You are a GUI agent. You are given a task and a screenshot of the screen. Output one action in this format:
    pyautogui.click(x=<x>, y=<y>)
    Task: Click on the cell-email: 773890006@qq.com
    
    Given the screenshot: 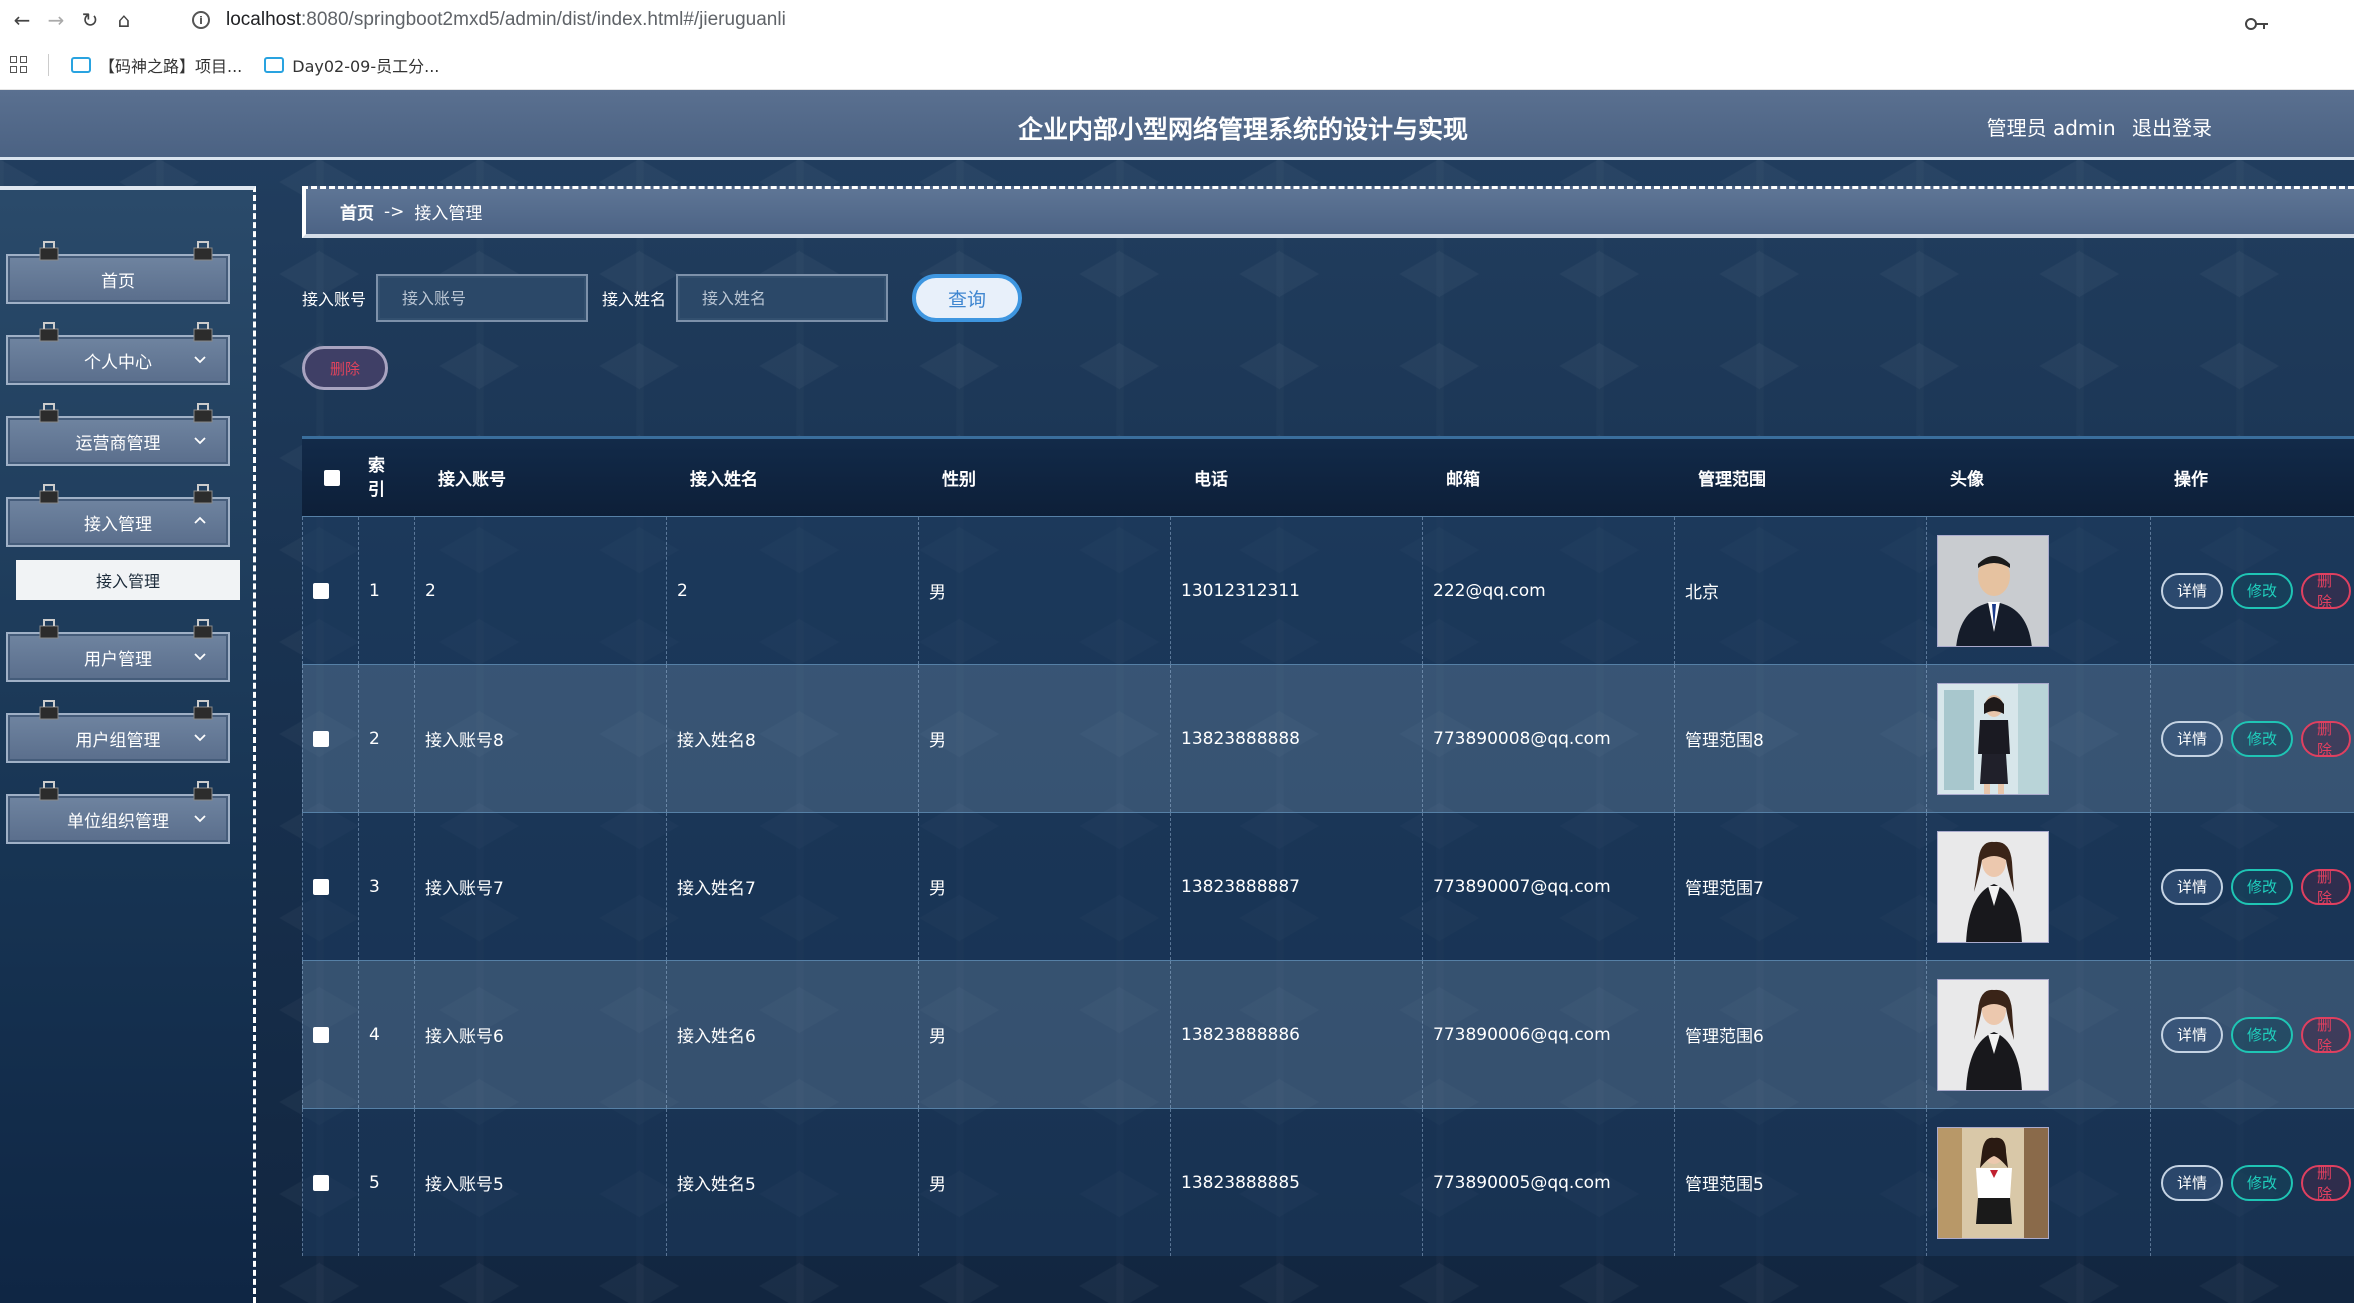 What is the action you would take?
    pyautogui.click(x=1548, y=1034)
    